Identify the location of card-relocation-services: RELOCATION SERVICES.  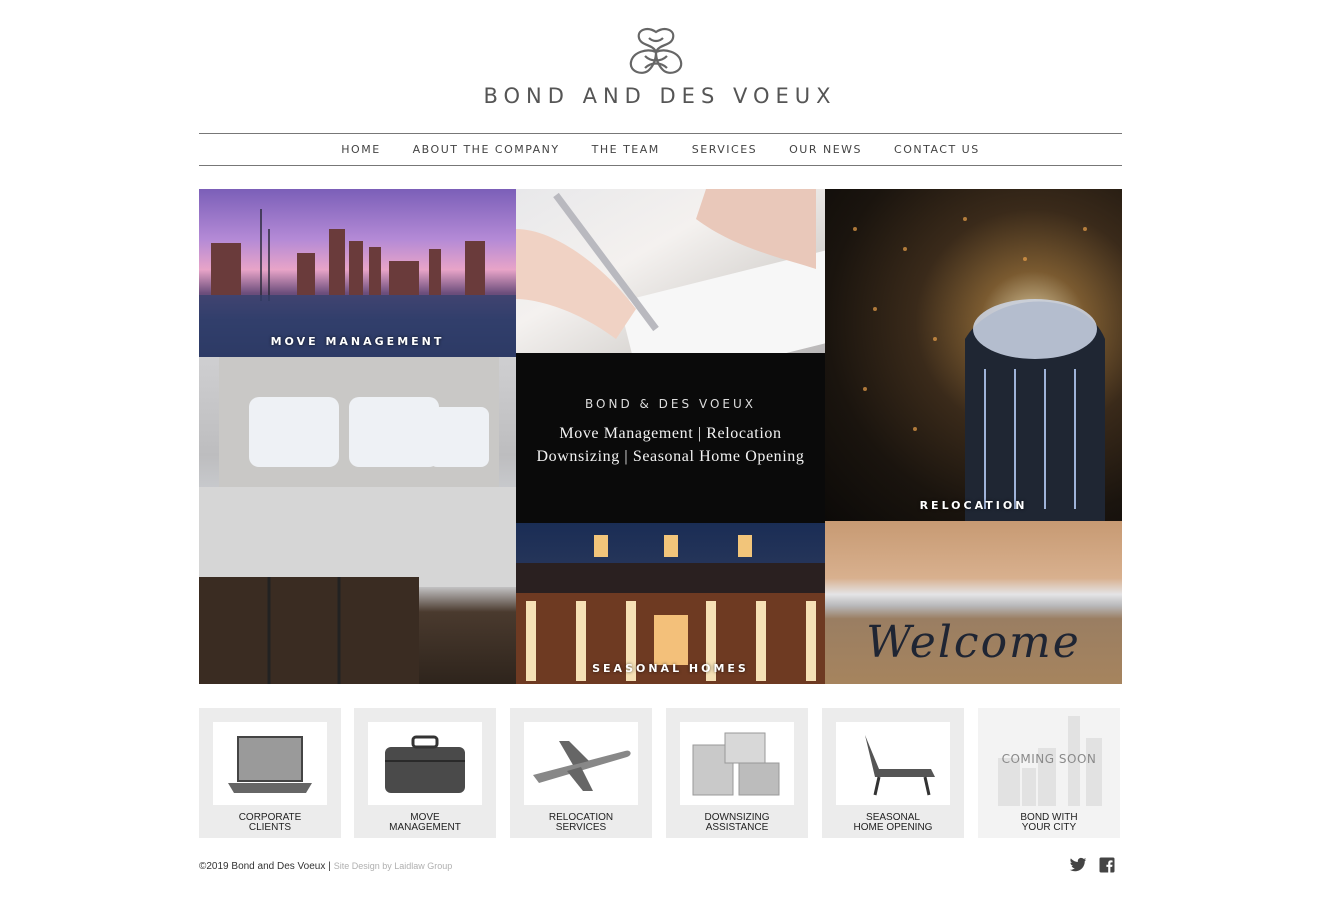
(581, 773).